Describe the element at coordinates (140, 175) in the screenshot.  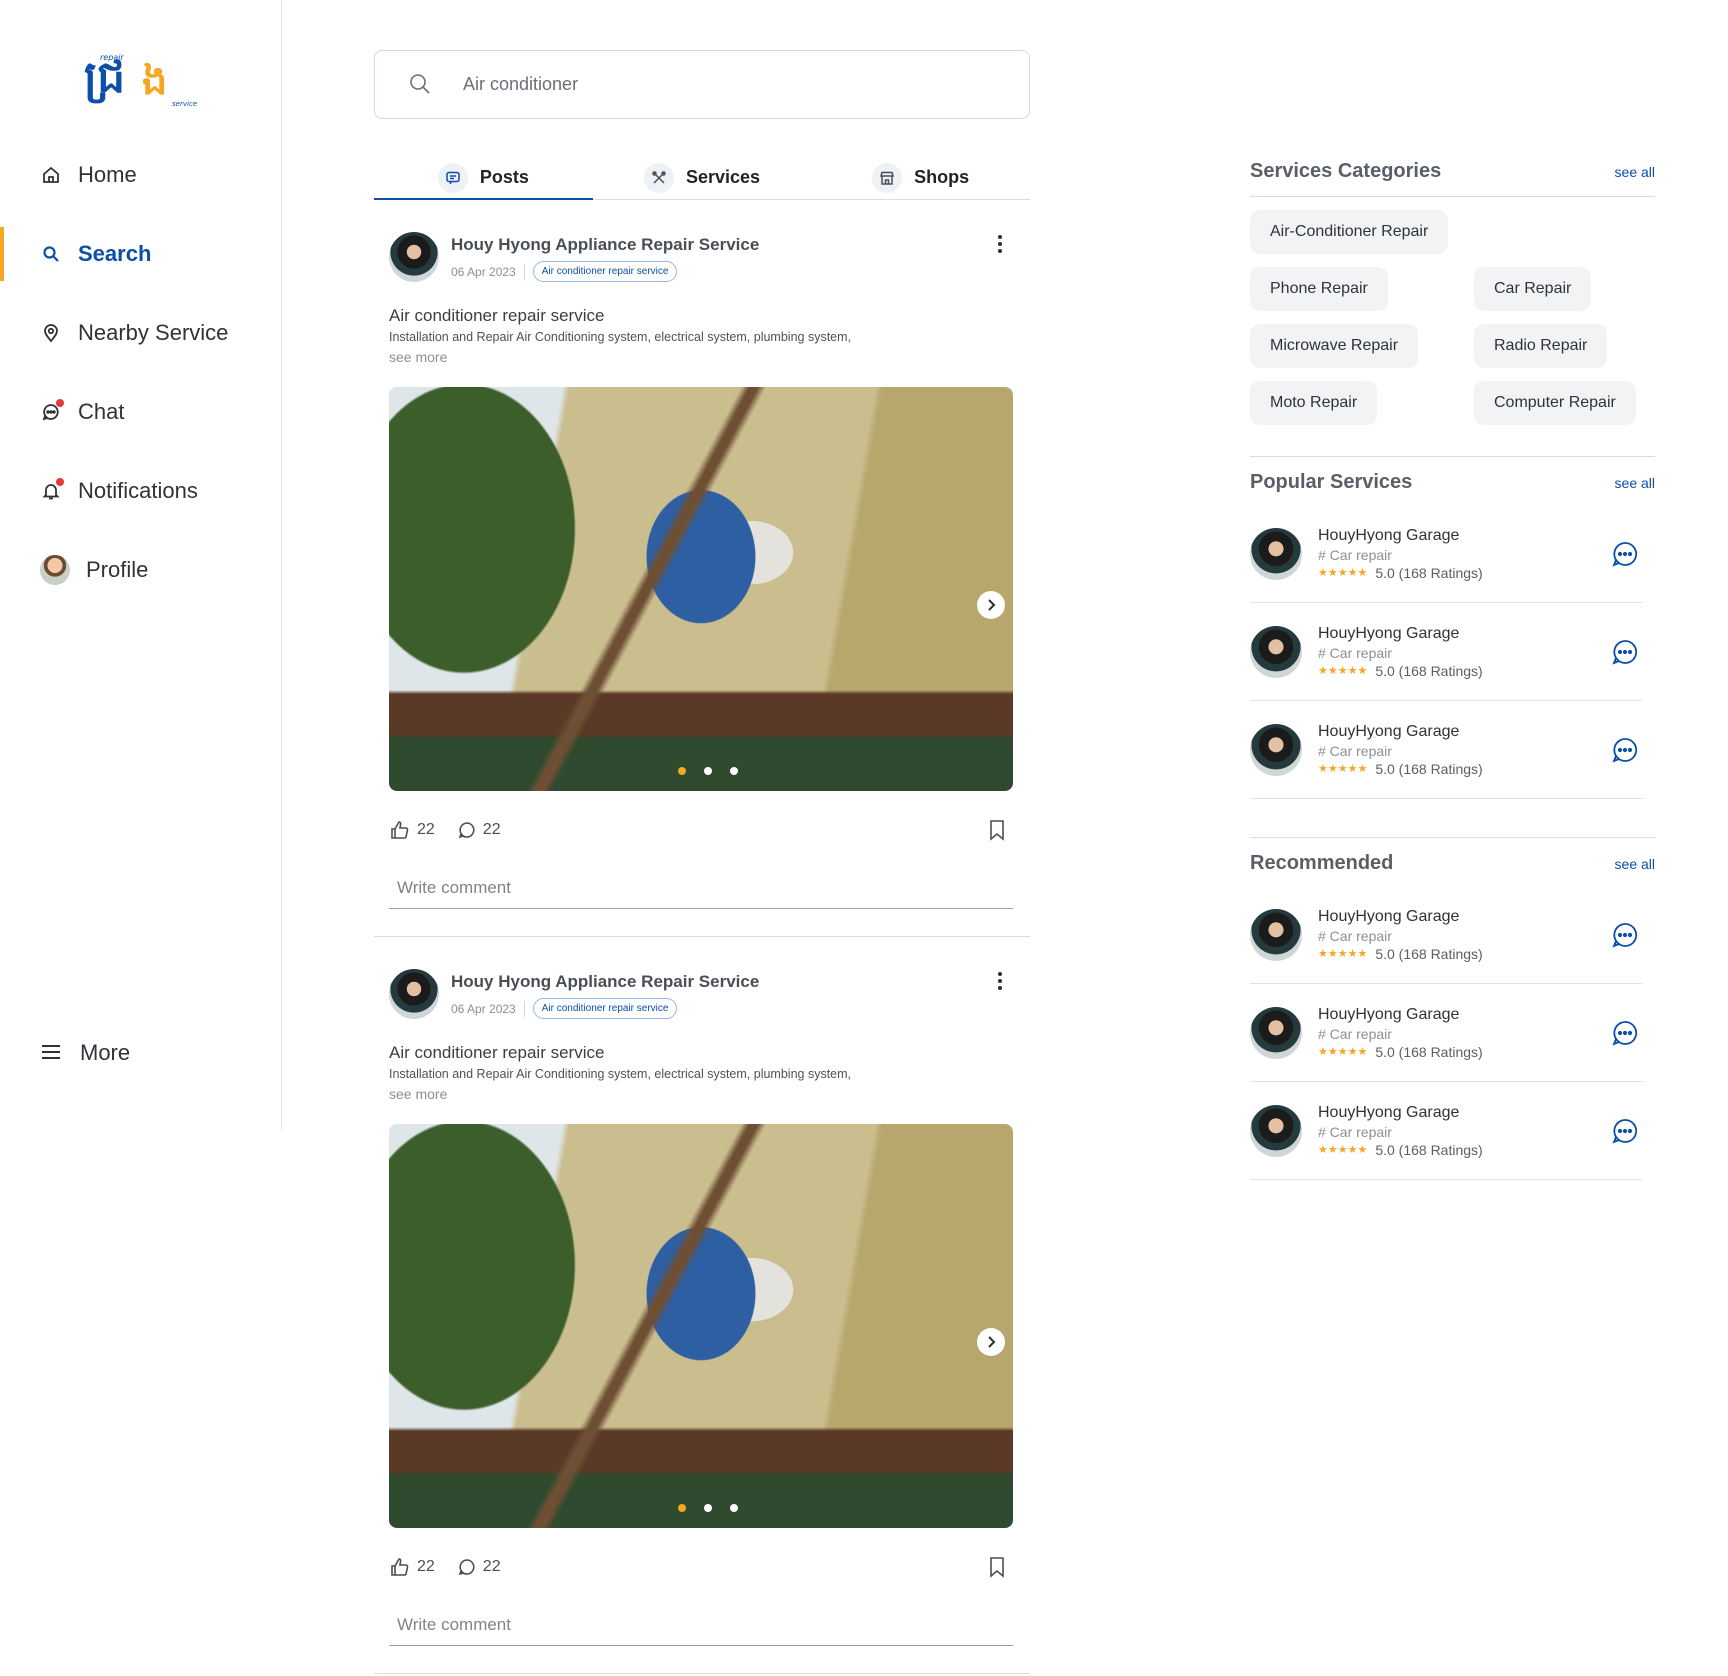
I see `nav-item-home: Home` at that location.